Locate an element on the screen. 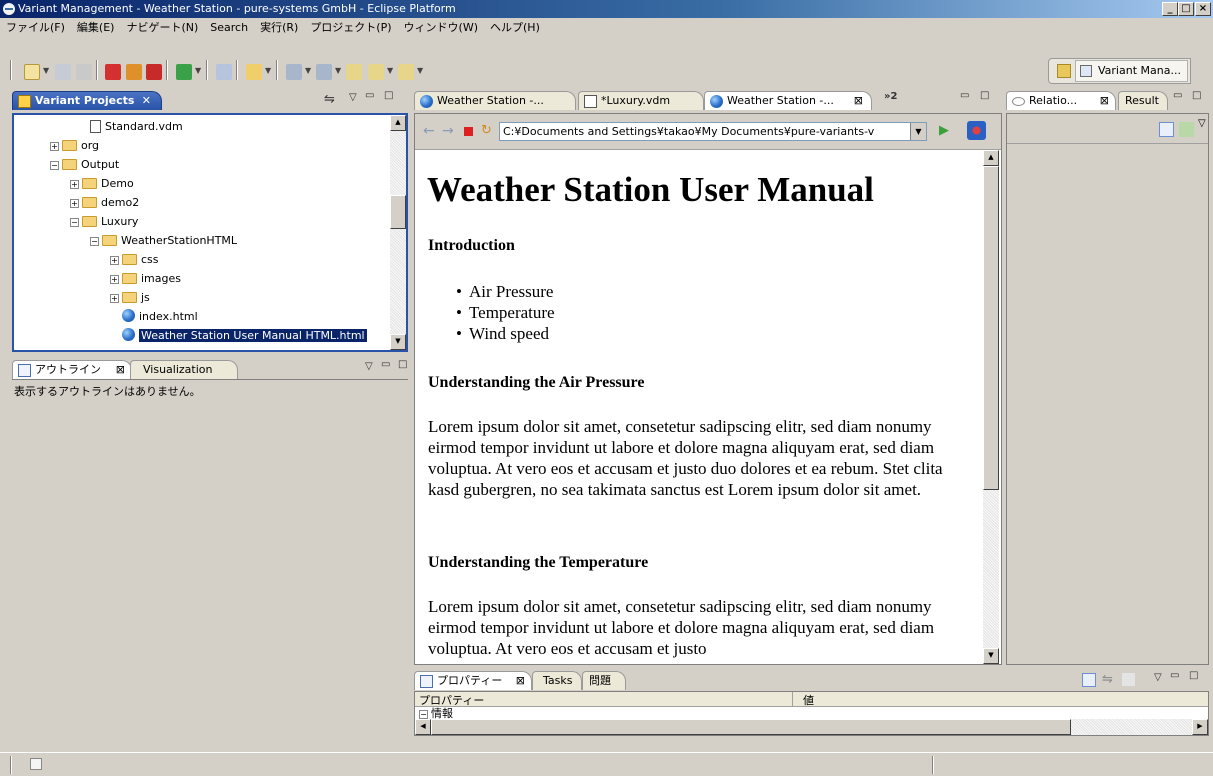 Image resolution: width=1213 pixels, height=776 pixels. tree-item: + css is located at coordinates (134, 259).